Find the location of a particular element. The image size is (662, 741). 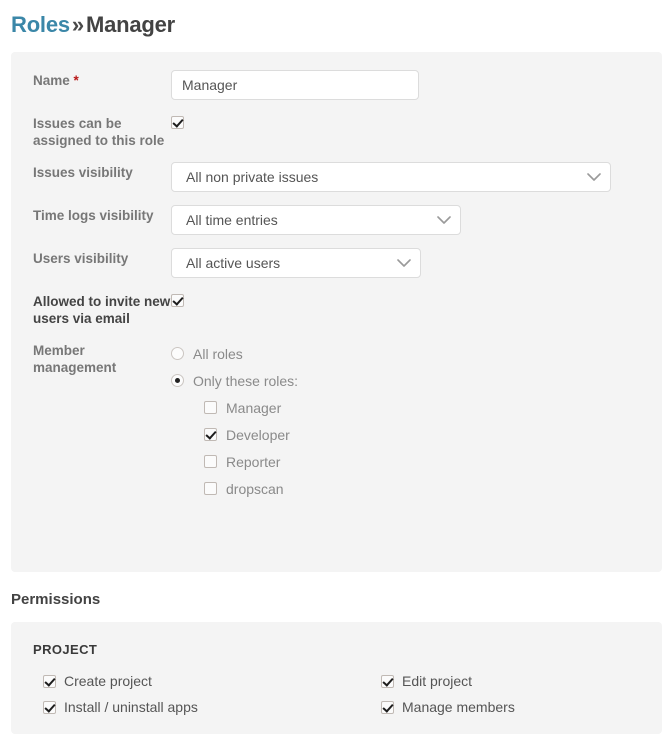

radio-only-these-roles is located at coordinates (177, 380).